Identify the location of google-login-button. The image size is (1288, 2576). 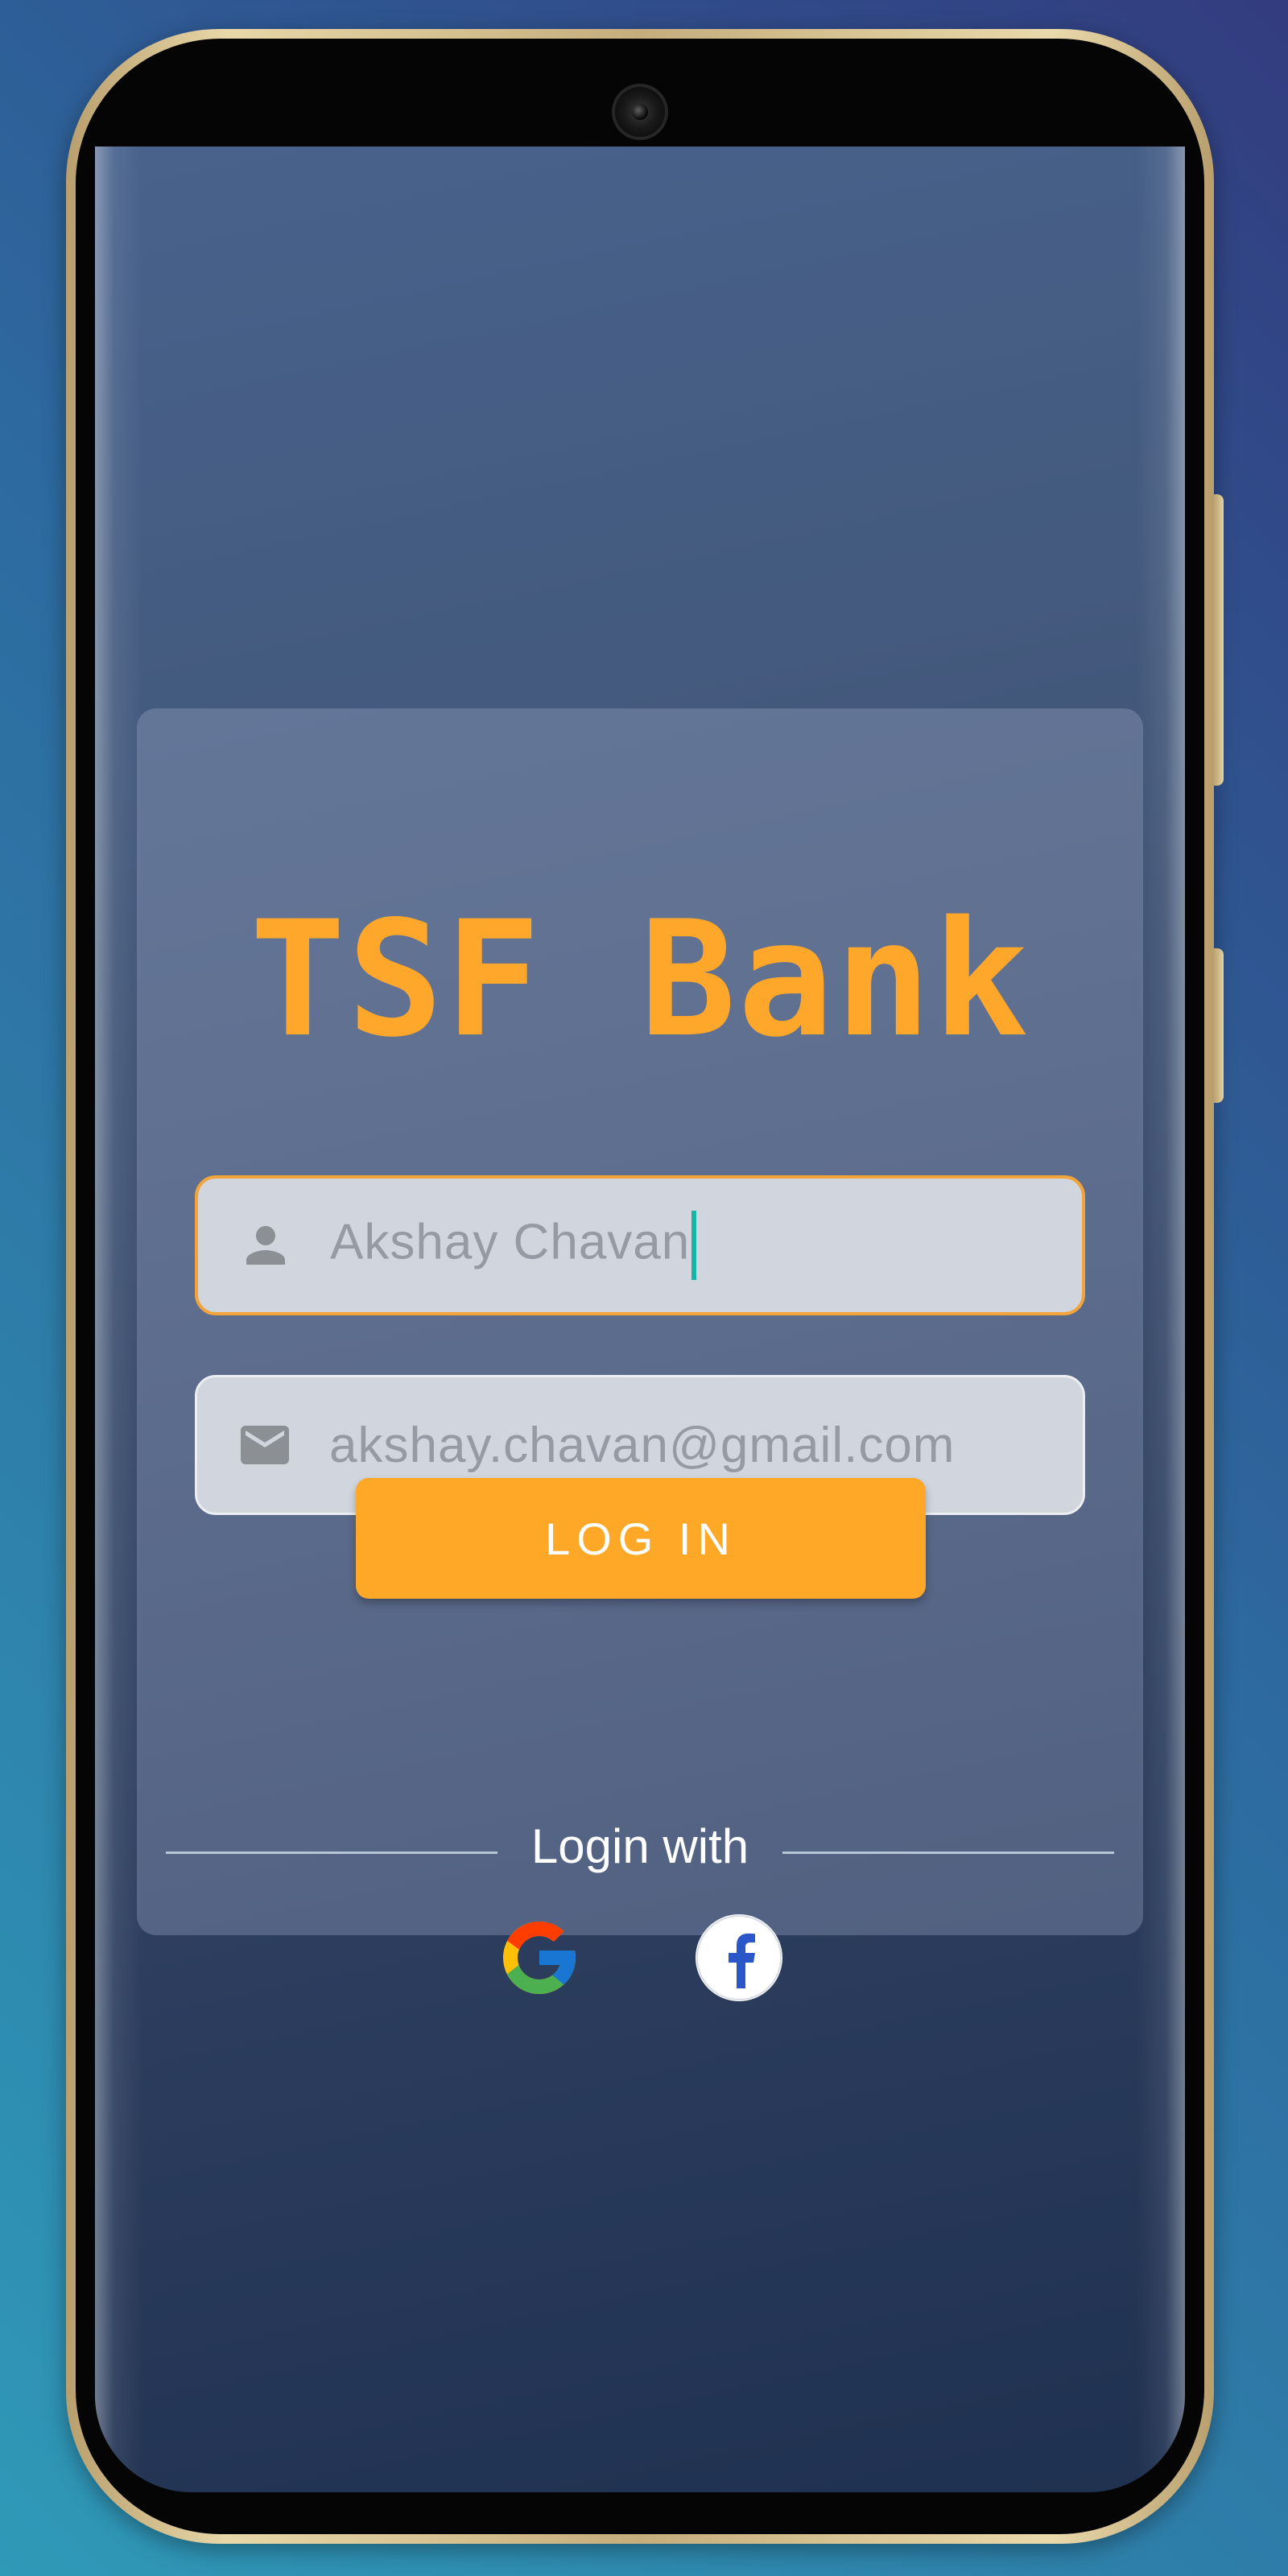
(539, 1957).